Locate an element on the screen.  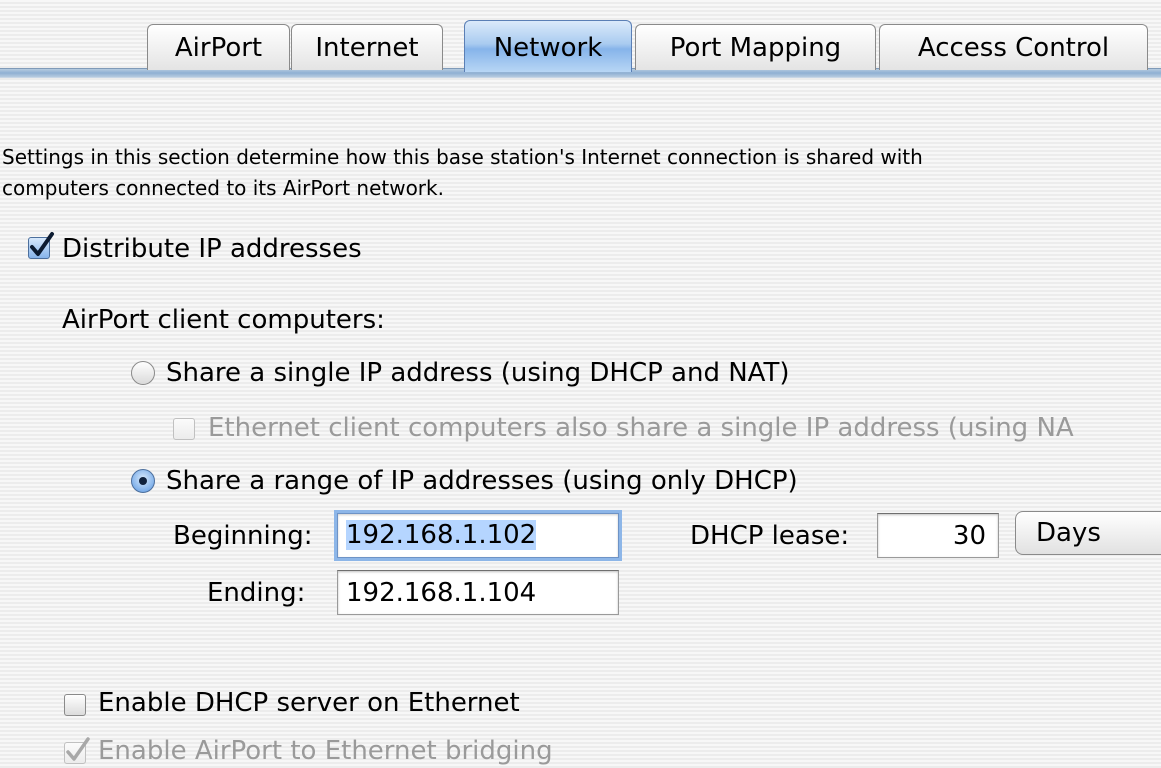
client-computers-label: AirPort client computers: is located at coordinates (223, 320).